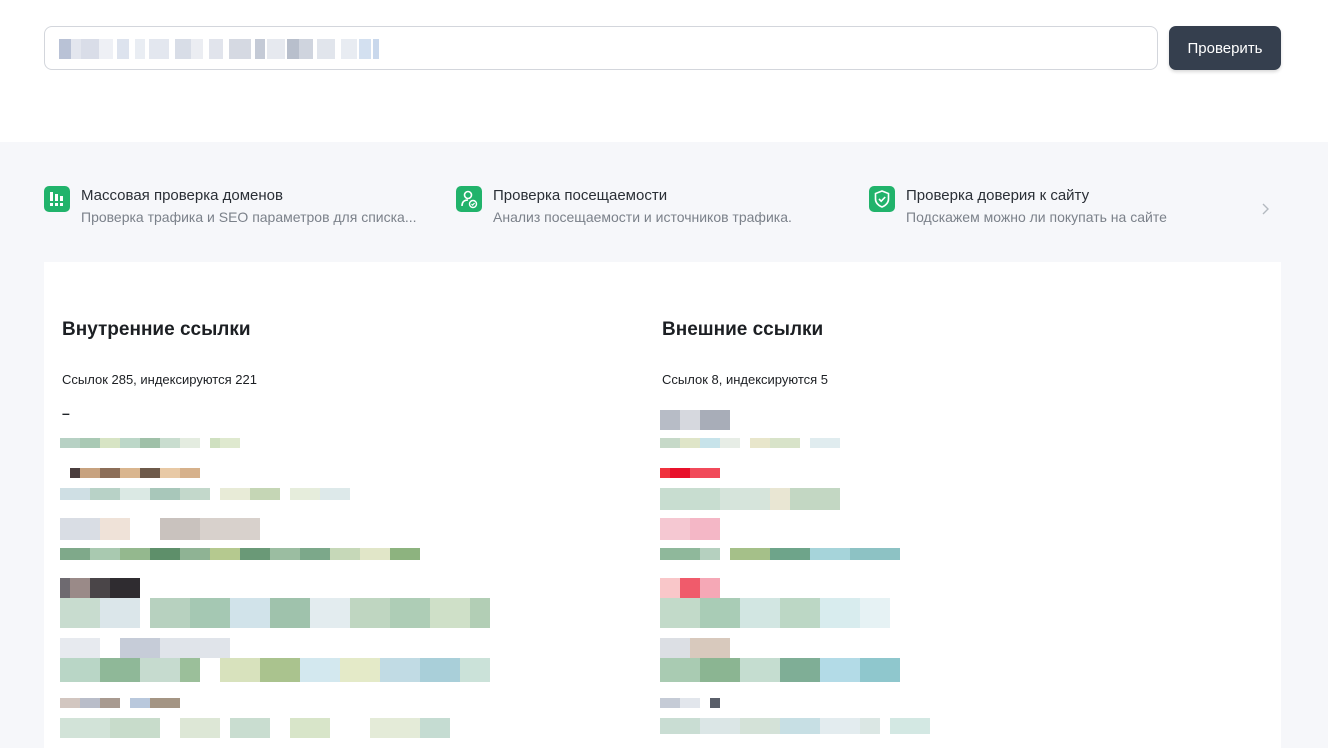 Image resolution: width=1328 pixels, height=748 pixels. What do you see at coordinates (743, 329) in the screenshot?
I see `external-links-heading: Внешние ссылки` at bounding box center [743, 329].